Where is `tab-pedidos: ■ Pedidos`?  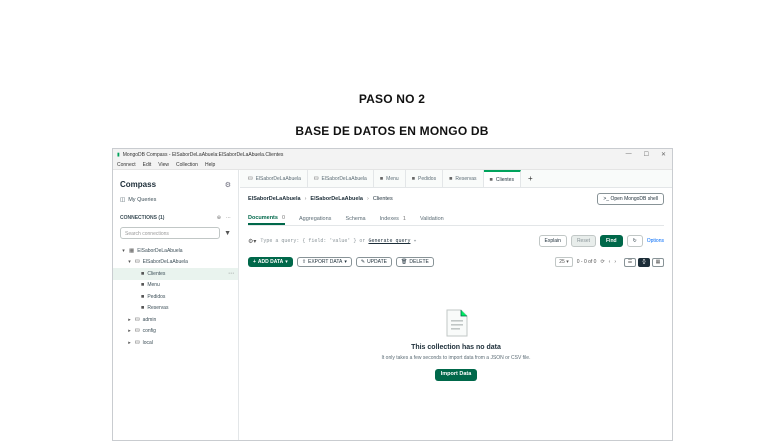
tab-pedidos: ■ Pedidos is located at coordinates (425, 178).